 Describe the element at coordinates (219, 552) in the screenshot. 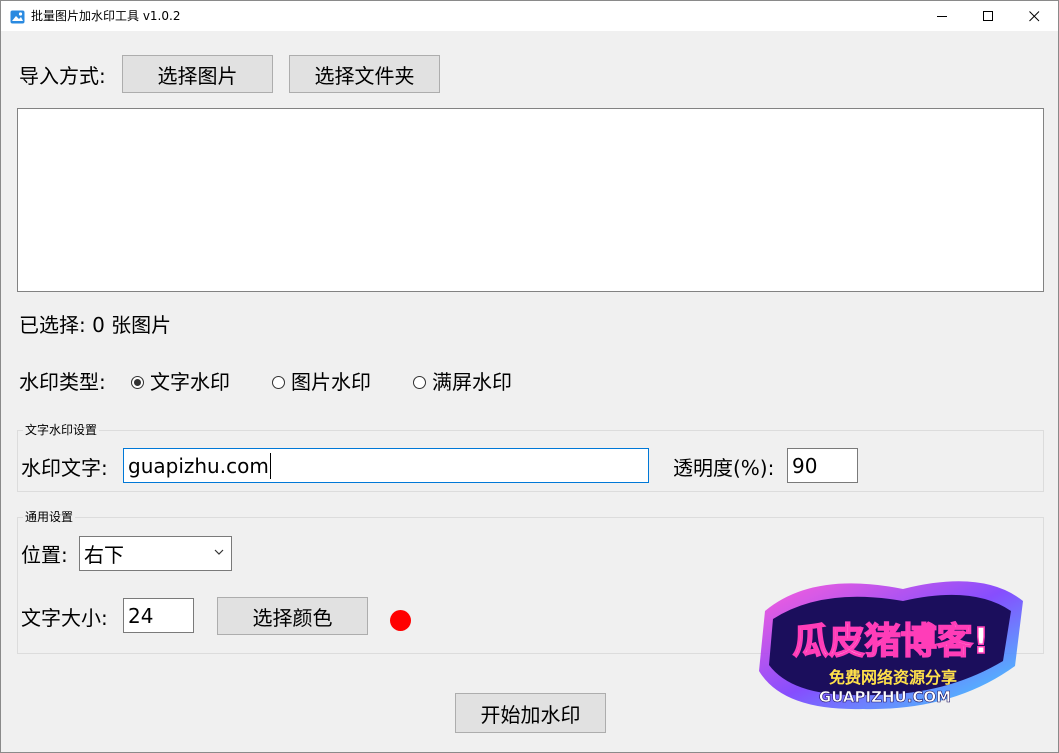

I see `chevron-down-icon` at that location.